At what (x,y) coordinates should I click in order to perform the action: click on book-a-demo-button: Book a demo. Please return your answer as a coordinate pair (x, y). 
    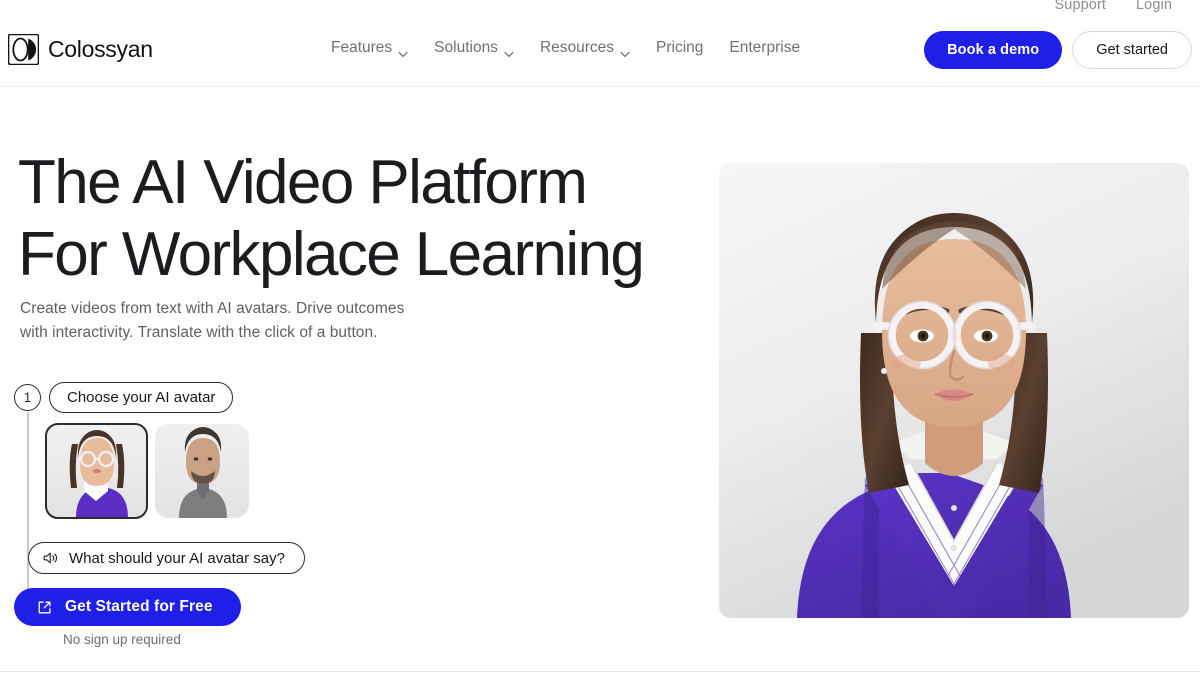
    Looking at the image, I should click on (993, 50).